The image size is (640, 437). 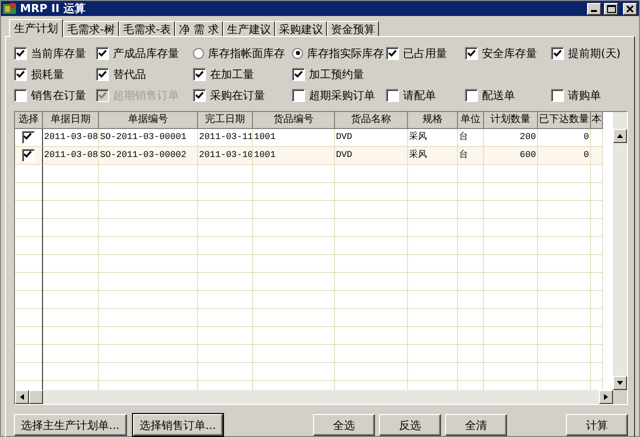 I want to click on tab: 毛需求-表, so click(x=146, y=28).